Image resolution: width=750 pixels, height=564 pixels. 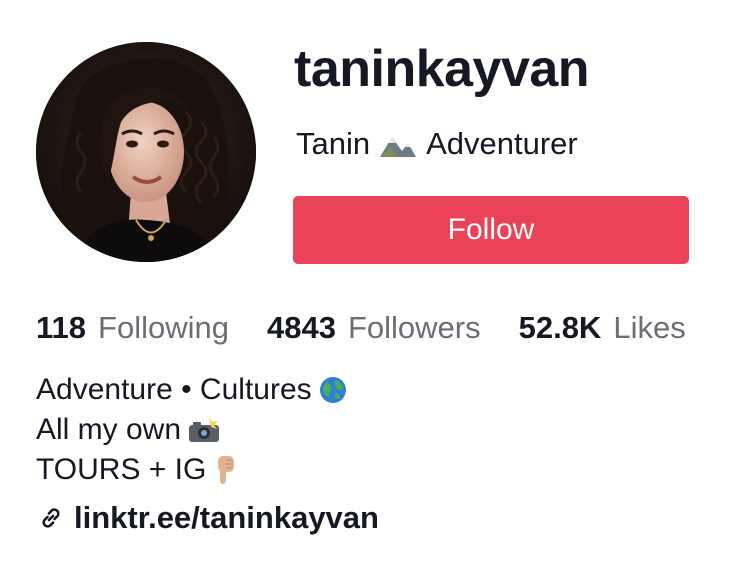 I want to click on bio-link: linktr.ee/taninkayvan, so click(x=208, y=518).